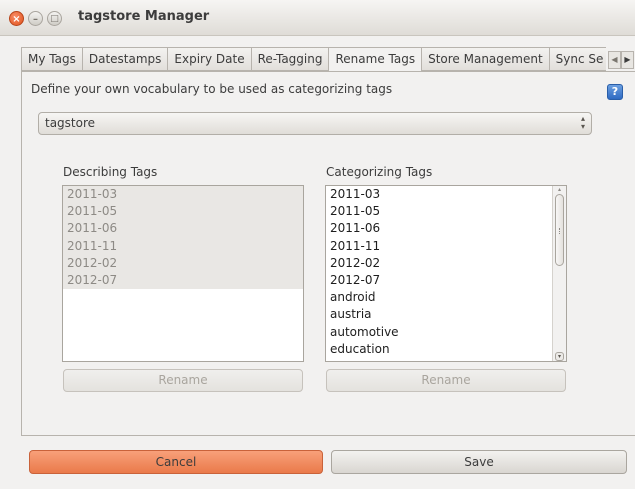 Image resolution: width=635 pixels, height=489 pixels. Describe the element at coordinates (559, 356) in the screenshot. I see `scroll-down-icon: ▾` at that location.